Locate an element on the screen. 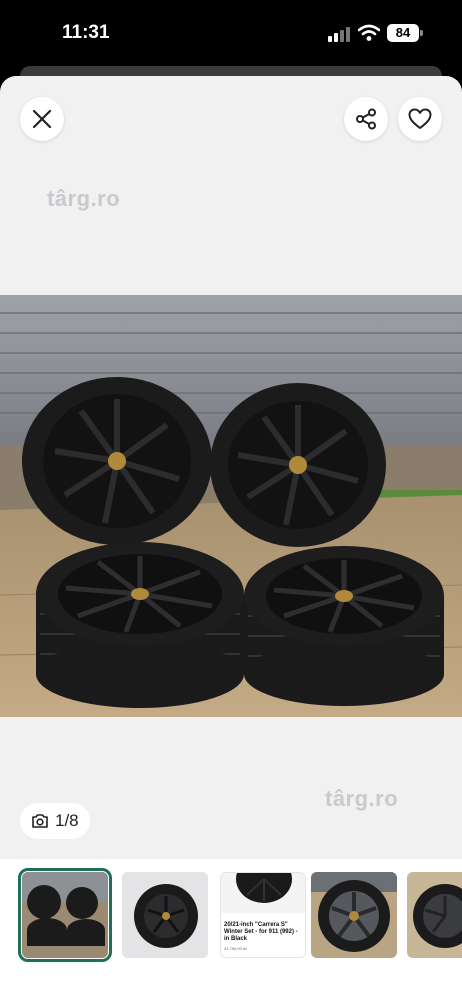 The height and width of the screenshot is (1000, 462). close-button is located at coordinates (42, 119).